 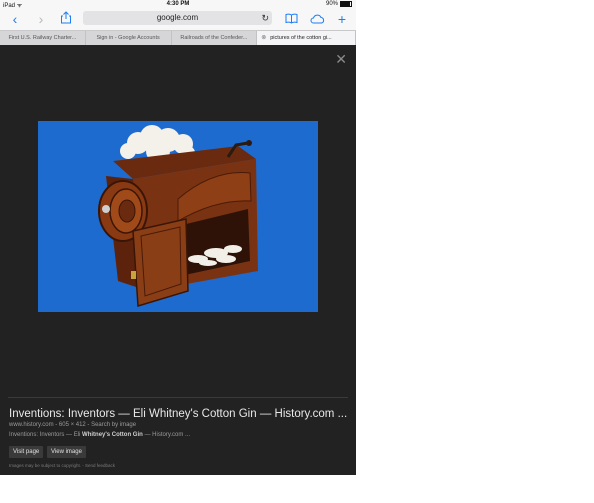 What do you see at coordinates (265, 18) in the screenshot?
I see `reload-icon: ↻` at bounding box center [265, 18].